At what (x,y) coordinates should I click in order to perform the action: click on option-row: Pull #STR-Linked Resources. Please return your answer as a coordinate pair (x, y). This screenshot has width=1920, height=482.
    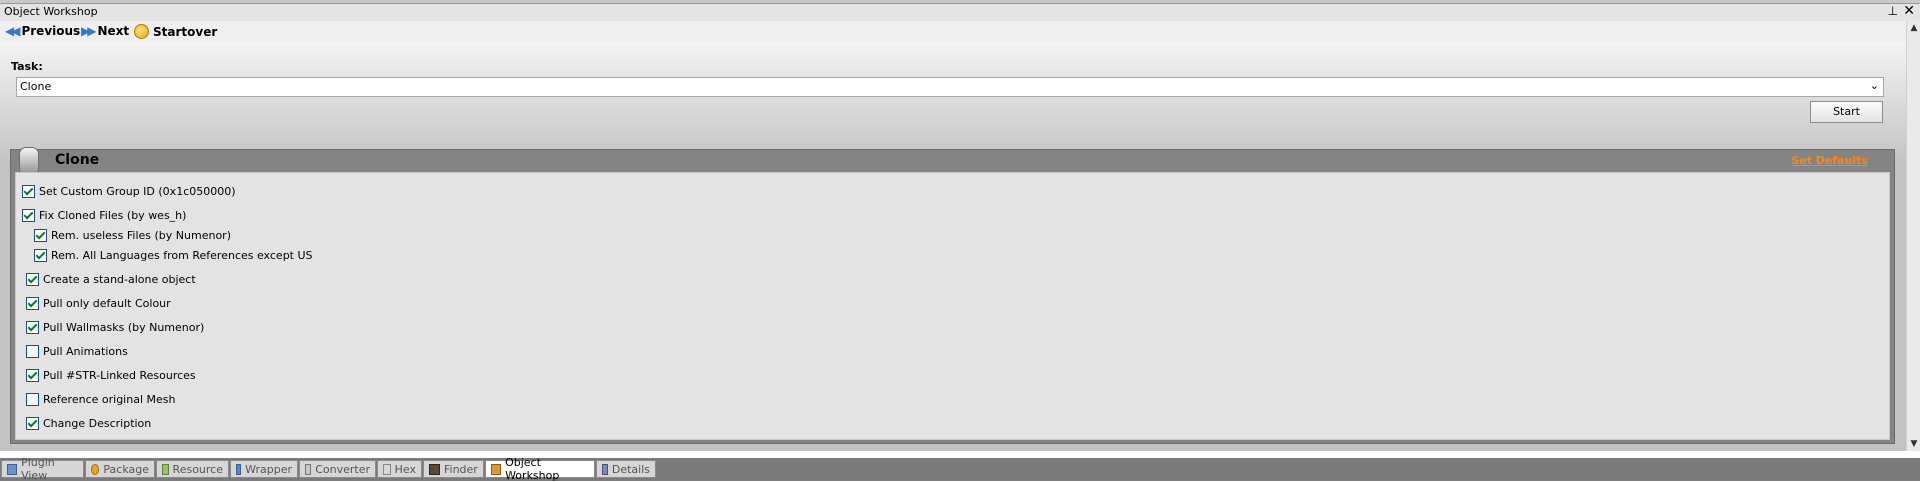
    Looking at the image, I should click on (111, 375).